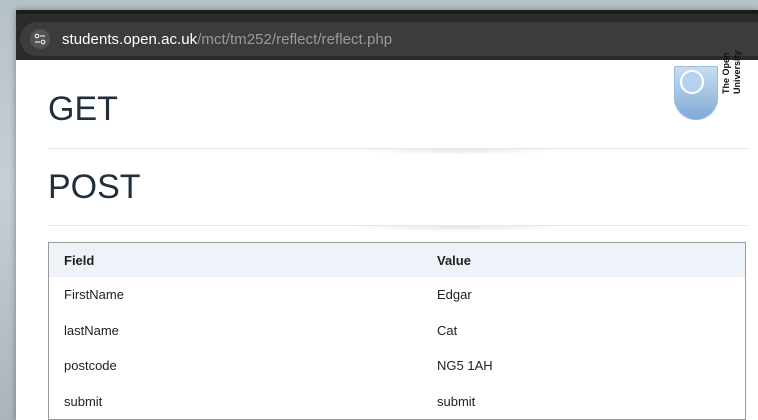  I want to click on url-path: /mct/tm252/reflect/reflect.php, so click(295, 39).